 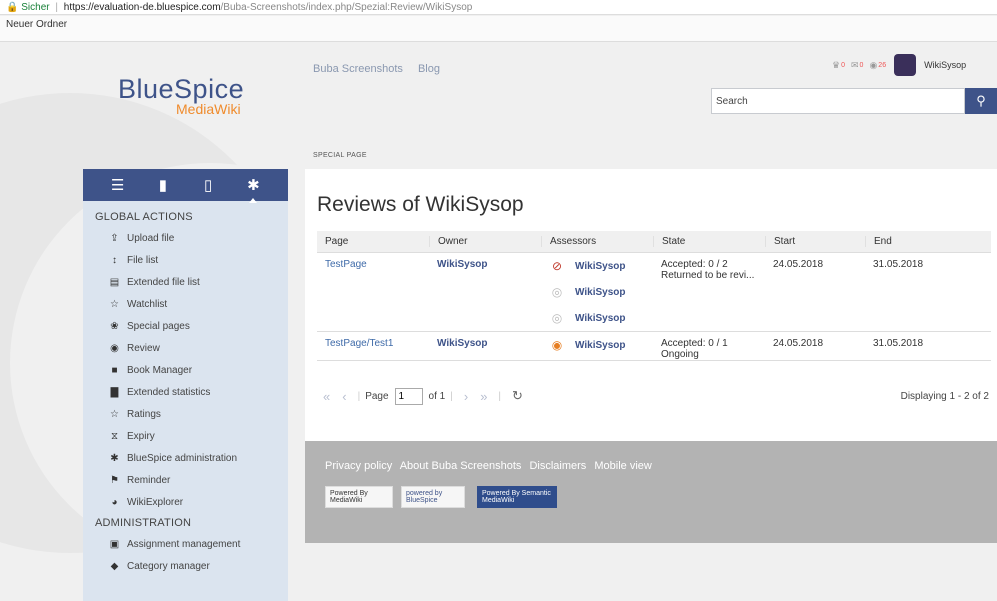 I want to click on mail-icon: ✉, so click(x=855, y=65).